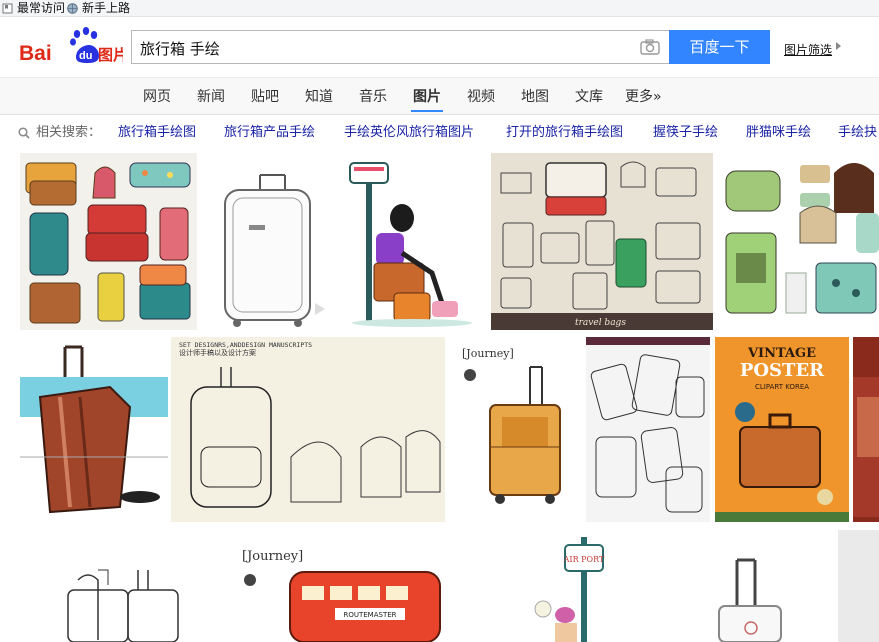  I want to click on tab-wenku: 文库, so click(589, 96).